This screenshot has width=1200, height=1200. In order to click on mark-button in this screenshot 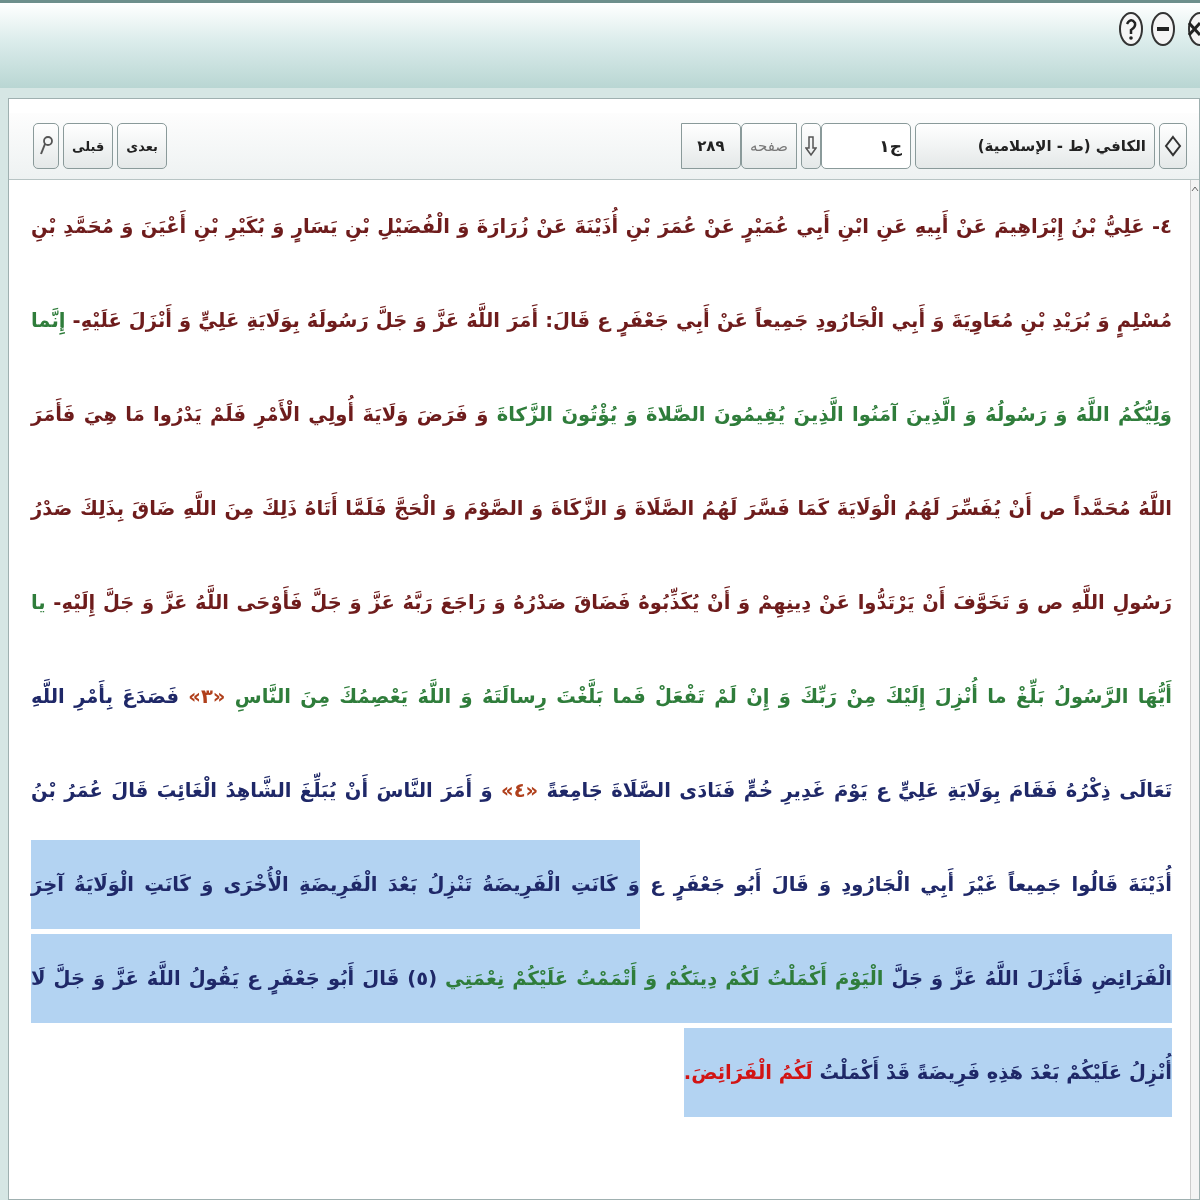, I will do `click(1173, 146)`.